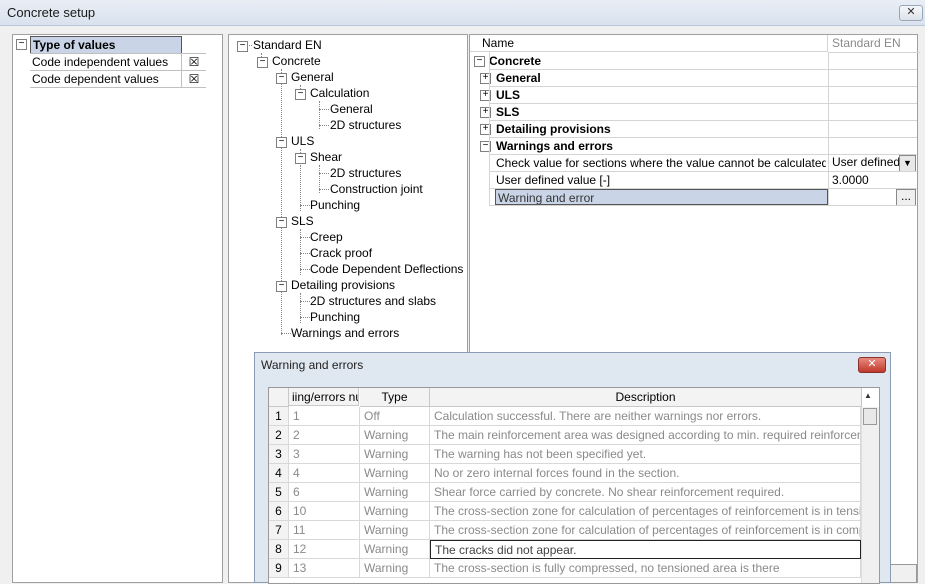 The height and width of the screenshot is (584, 925). Describe the element at coordinates (554, 146) in the screenshot. I see `grid-row-warnings: Warnings and errors` at that location.